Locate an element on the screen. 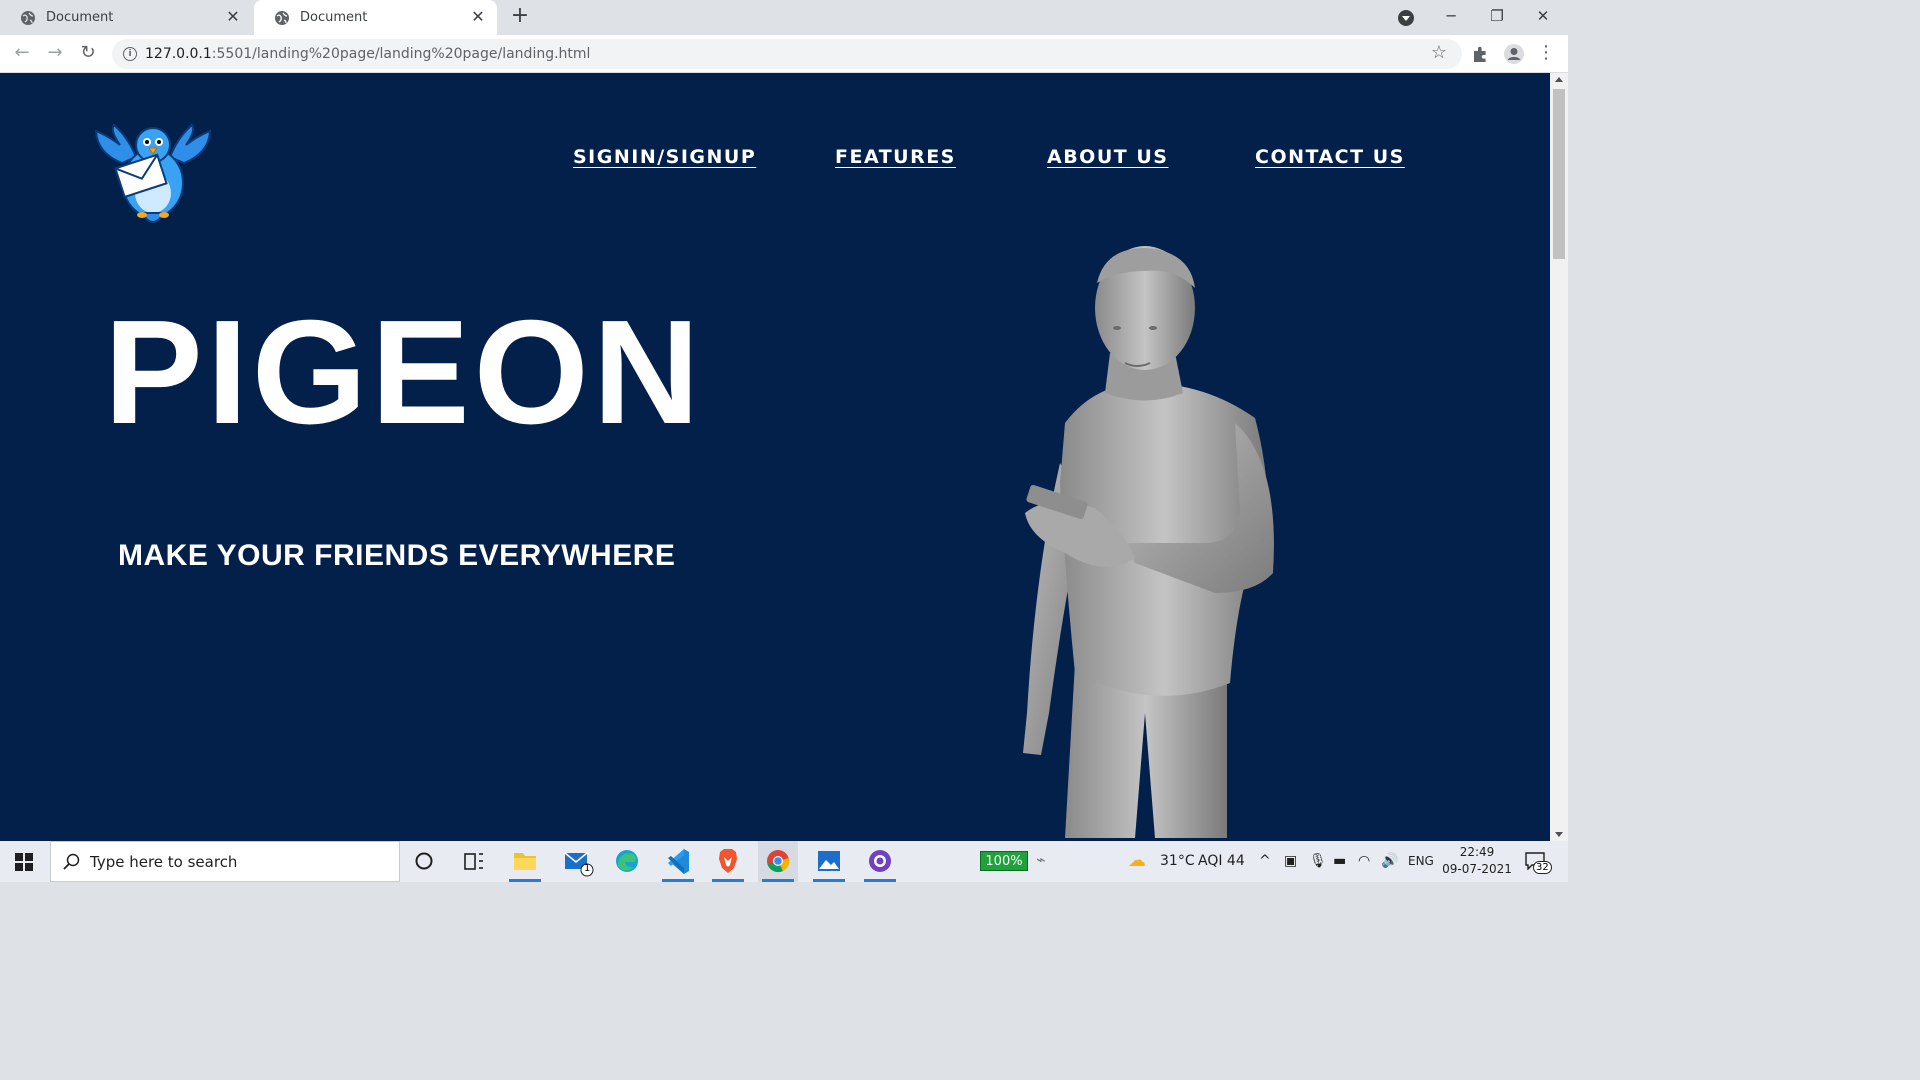 The height and width of the screenshot is (1080, 1920). plug-icon: ⌁ is located at coordinates (1041, 859).